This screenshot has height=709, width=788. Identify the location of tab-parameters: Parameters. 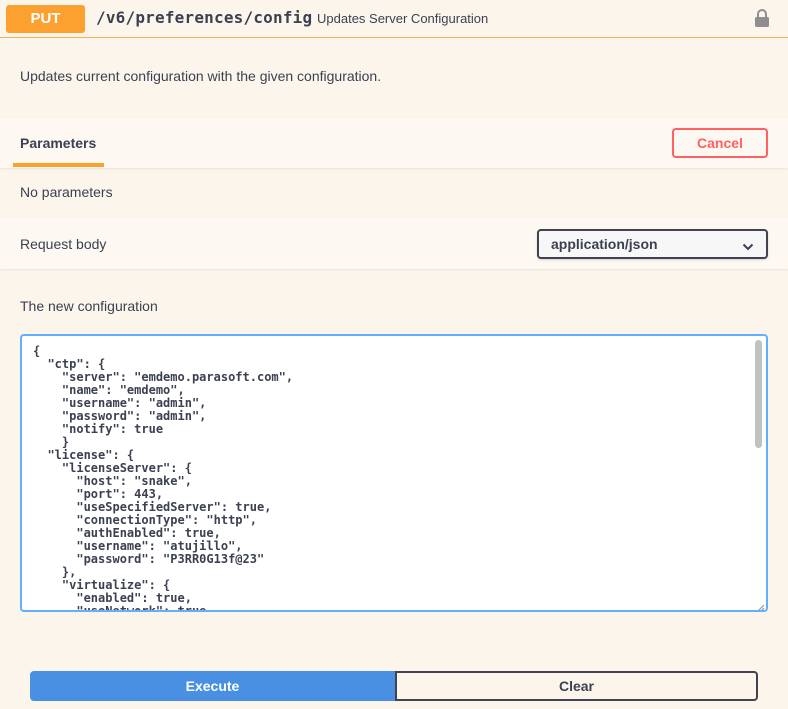
(58, 143).